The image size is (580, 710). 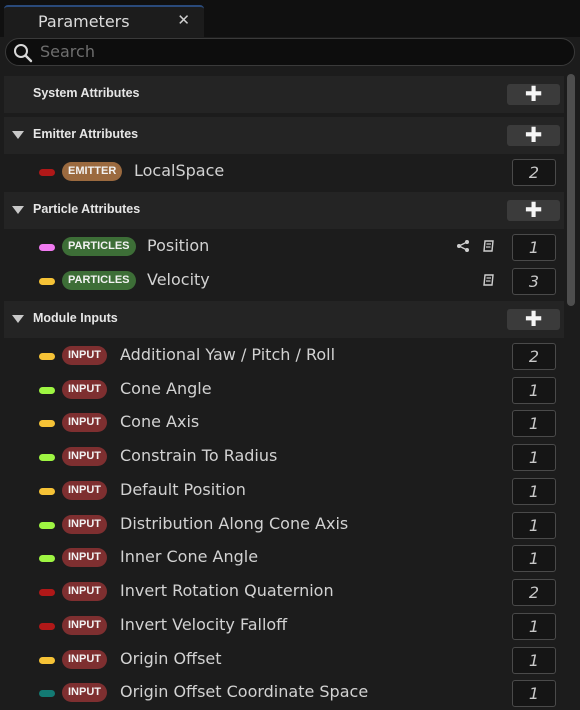 I want to click on parameter-name: Velocity, so click(x=178, y=279).